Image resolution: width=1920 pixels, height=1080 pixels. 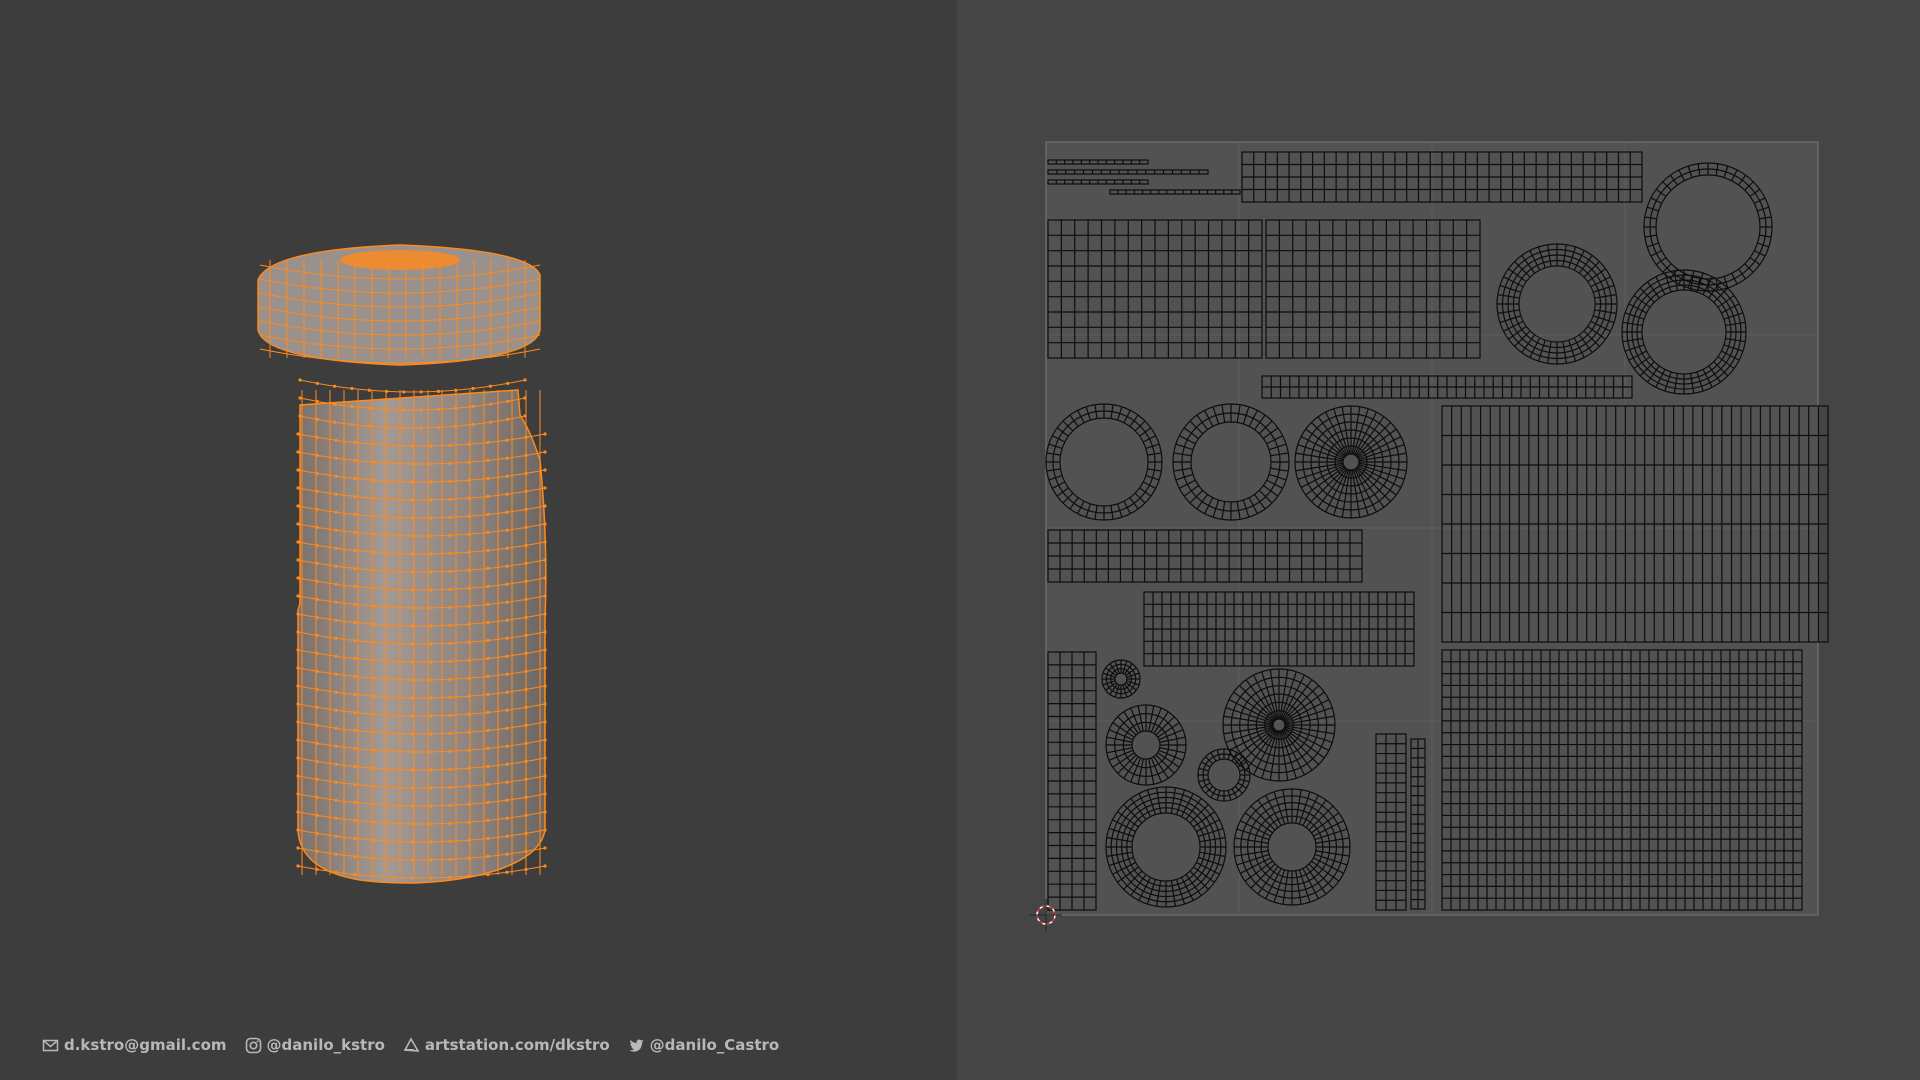 I want to click on instagram-icon, so click(x=253, y=1045).